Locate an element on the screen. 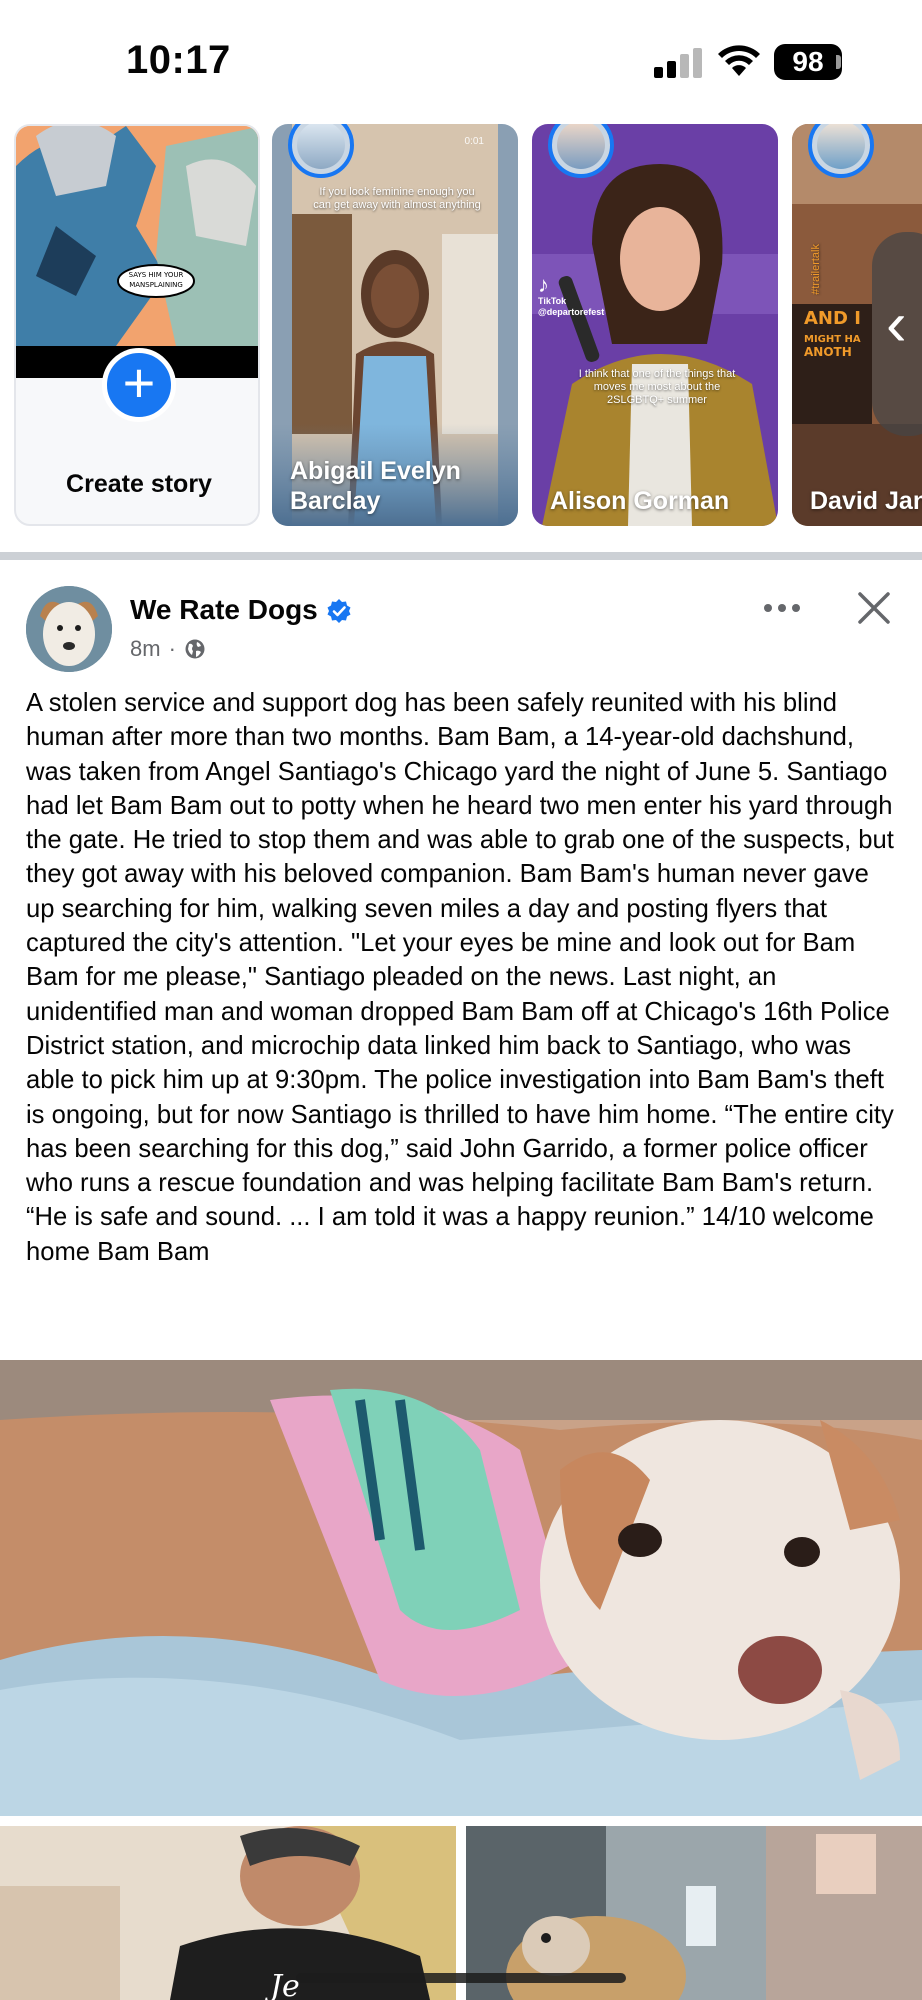 This screenshot has height=2000, width=922. stories-scroll-button: ‹ is located at coordinates (897, 334).